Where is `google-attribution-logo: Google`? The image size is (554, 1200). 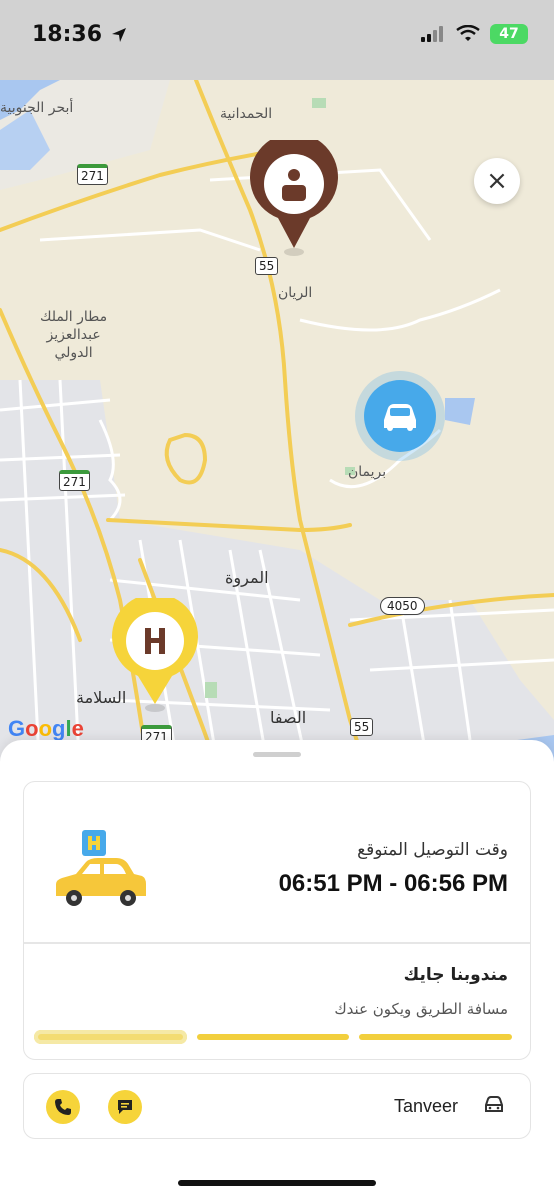
google-attribution-logo: Google is located at coordinates (46, 728).